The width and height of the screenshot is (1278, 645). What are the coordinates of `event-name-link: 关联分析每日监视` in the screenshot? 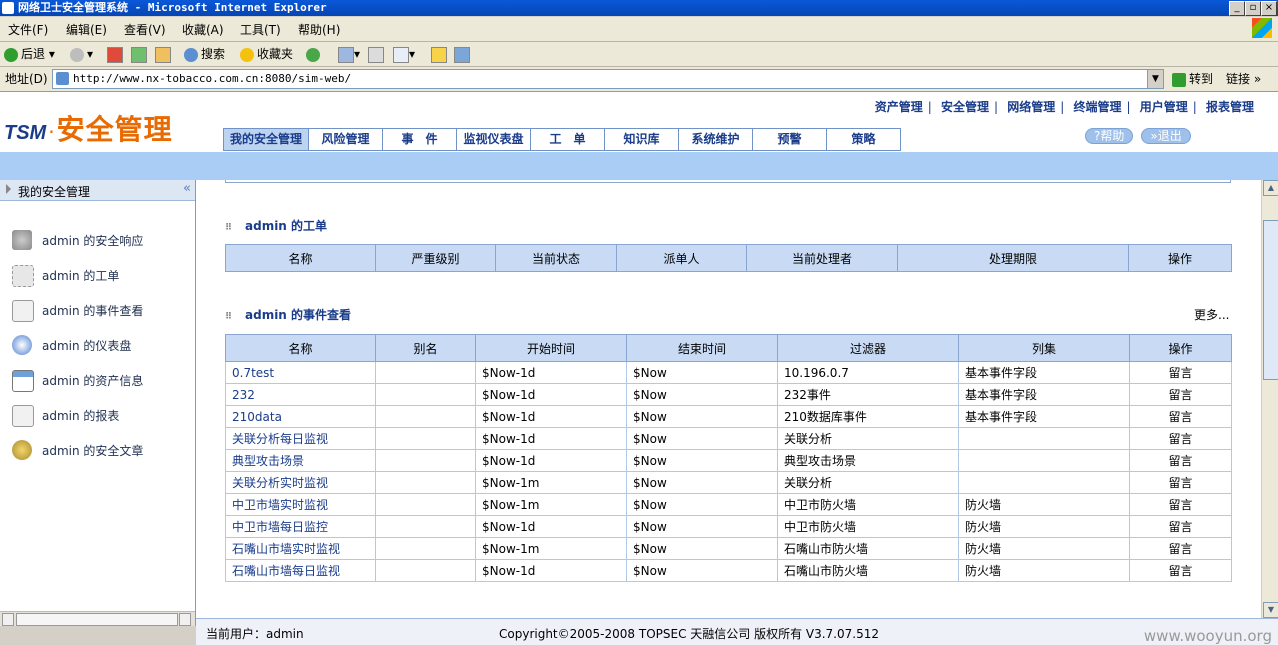 It's located at (300, 438).